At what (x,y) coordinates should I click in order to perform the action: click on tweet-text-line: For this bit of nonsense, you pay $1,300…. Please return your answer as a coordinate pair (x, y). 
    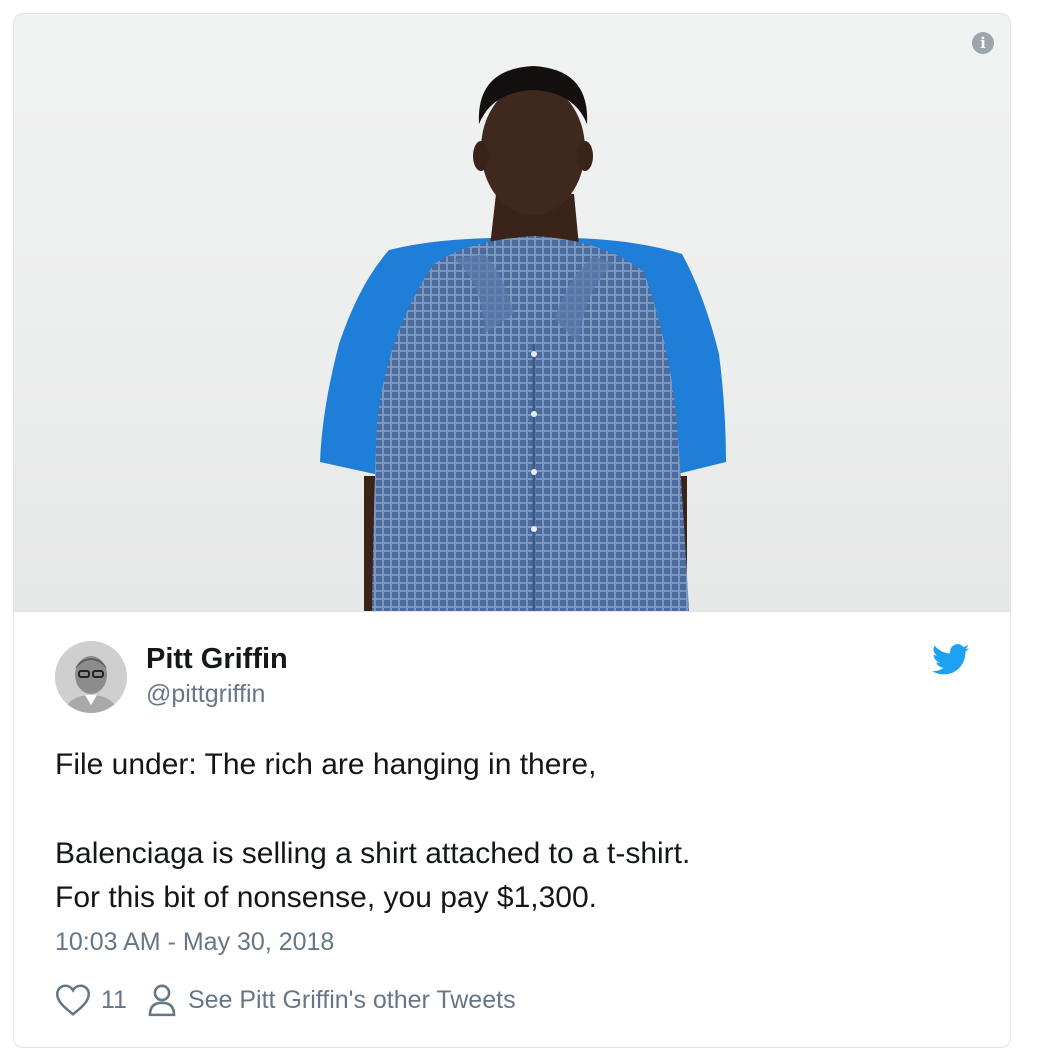
    Looking at the image, I should click on (326, 897).